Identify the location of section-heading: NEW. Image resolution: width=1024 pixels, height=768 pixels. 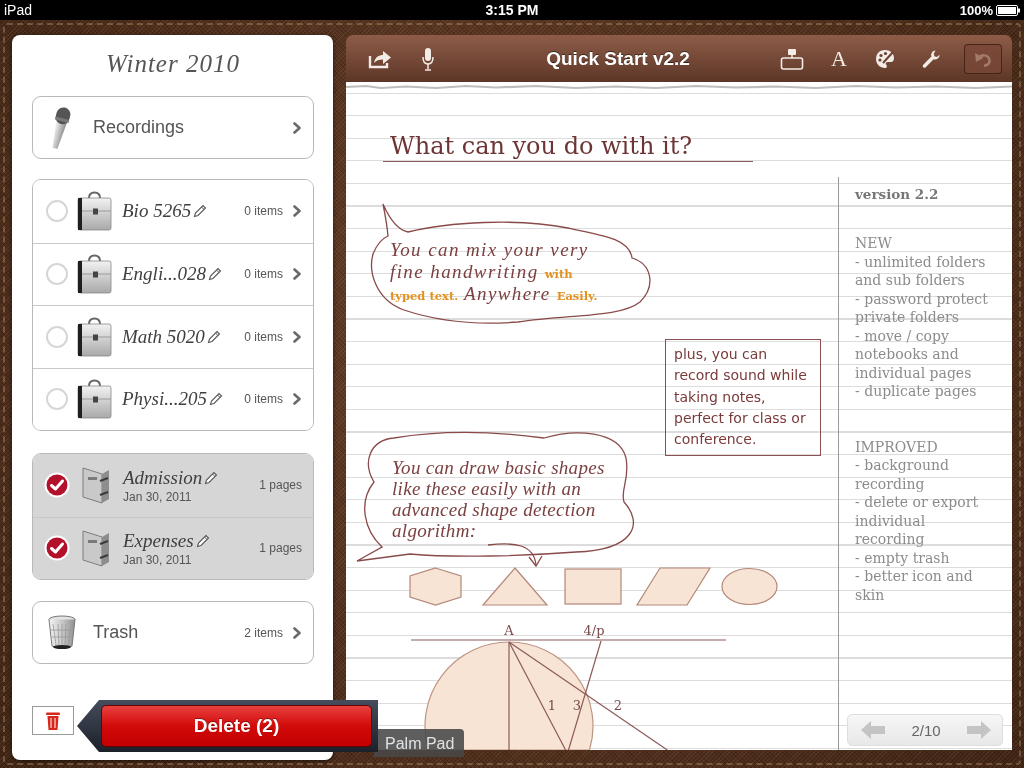
(874, 243).